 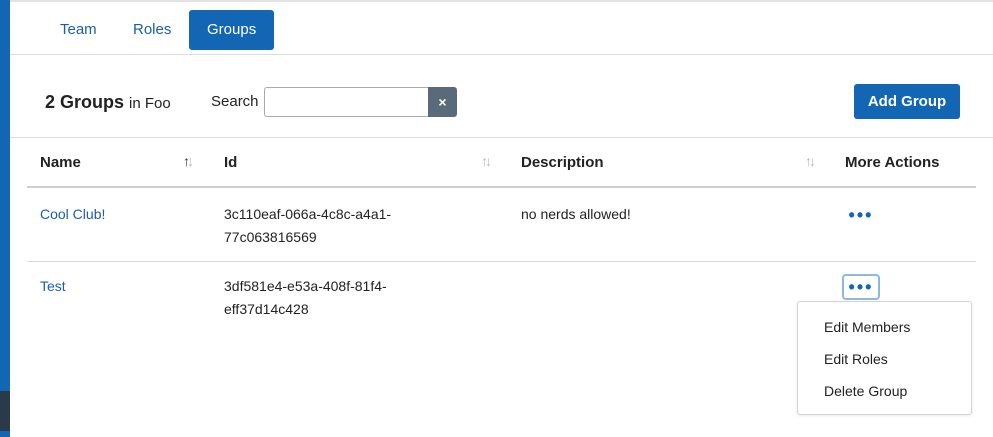 What do you see at coordinates (78, 30) in the screenshot?
I see `tab-team: Team` at bounding box center [78, 30].